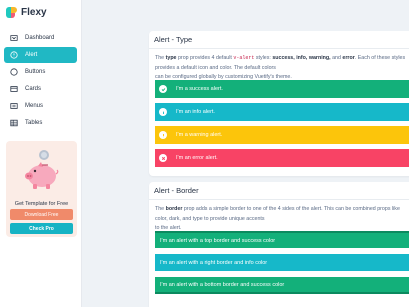 This screenshot has height=307, width=409. I want to click on alert-text: I'm a warning alert., so click(199, 135).